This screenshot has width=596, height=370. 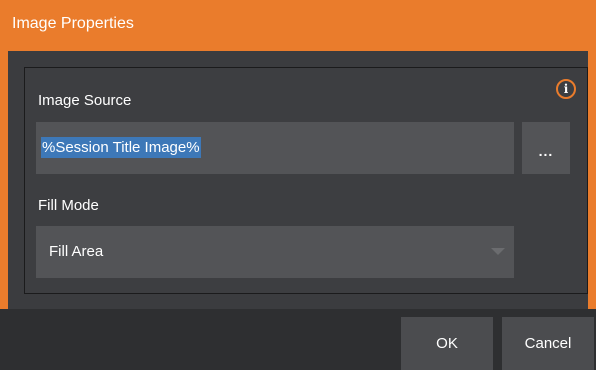 I want to click on fill-mode-value: Fill Area, so click(x=76, y=251).